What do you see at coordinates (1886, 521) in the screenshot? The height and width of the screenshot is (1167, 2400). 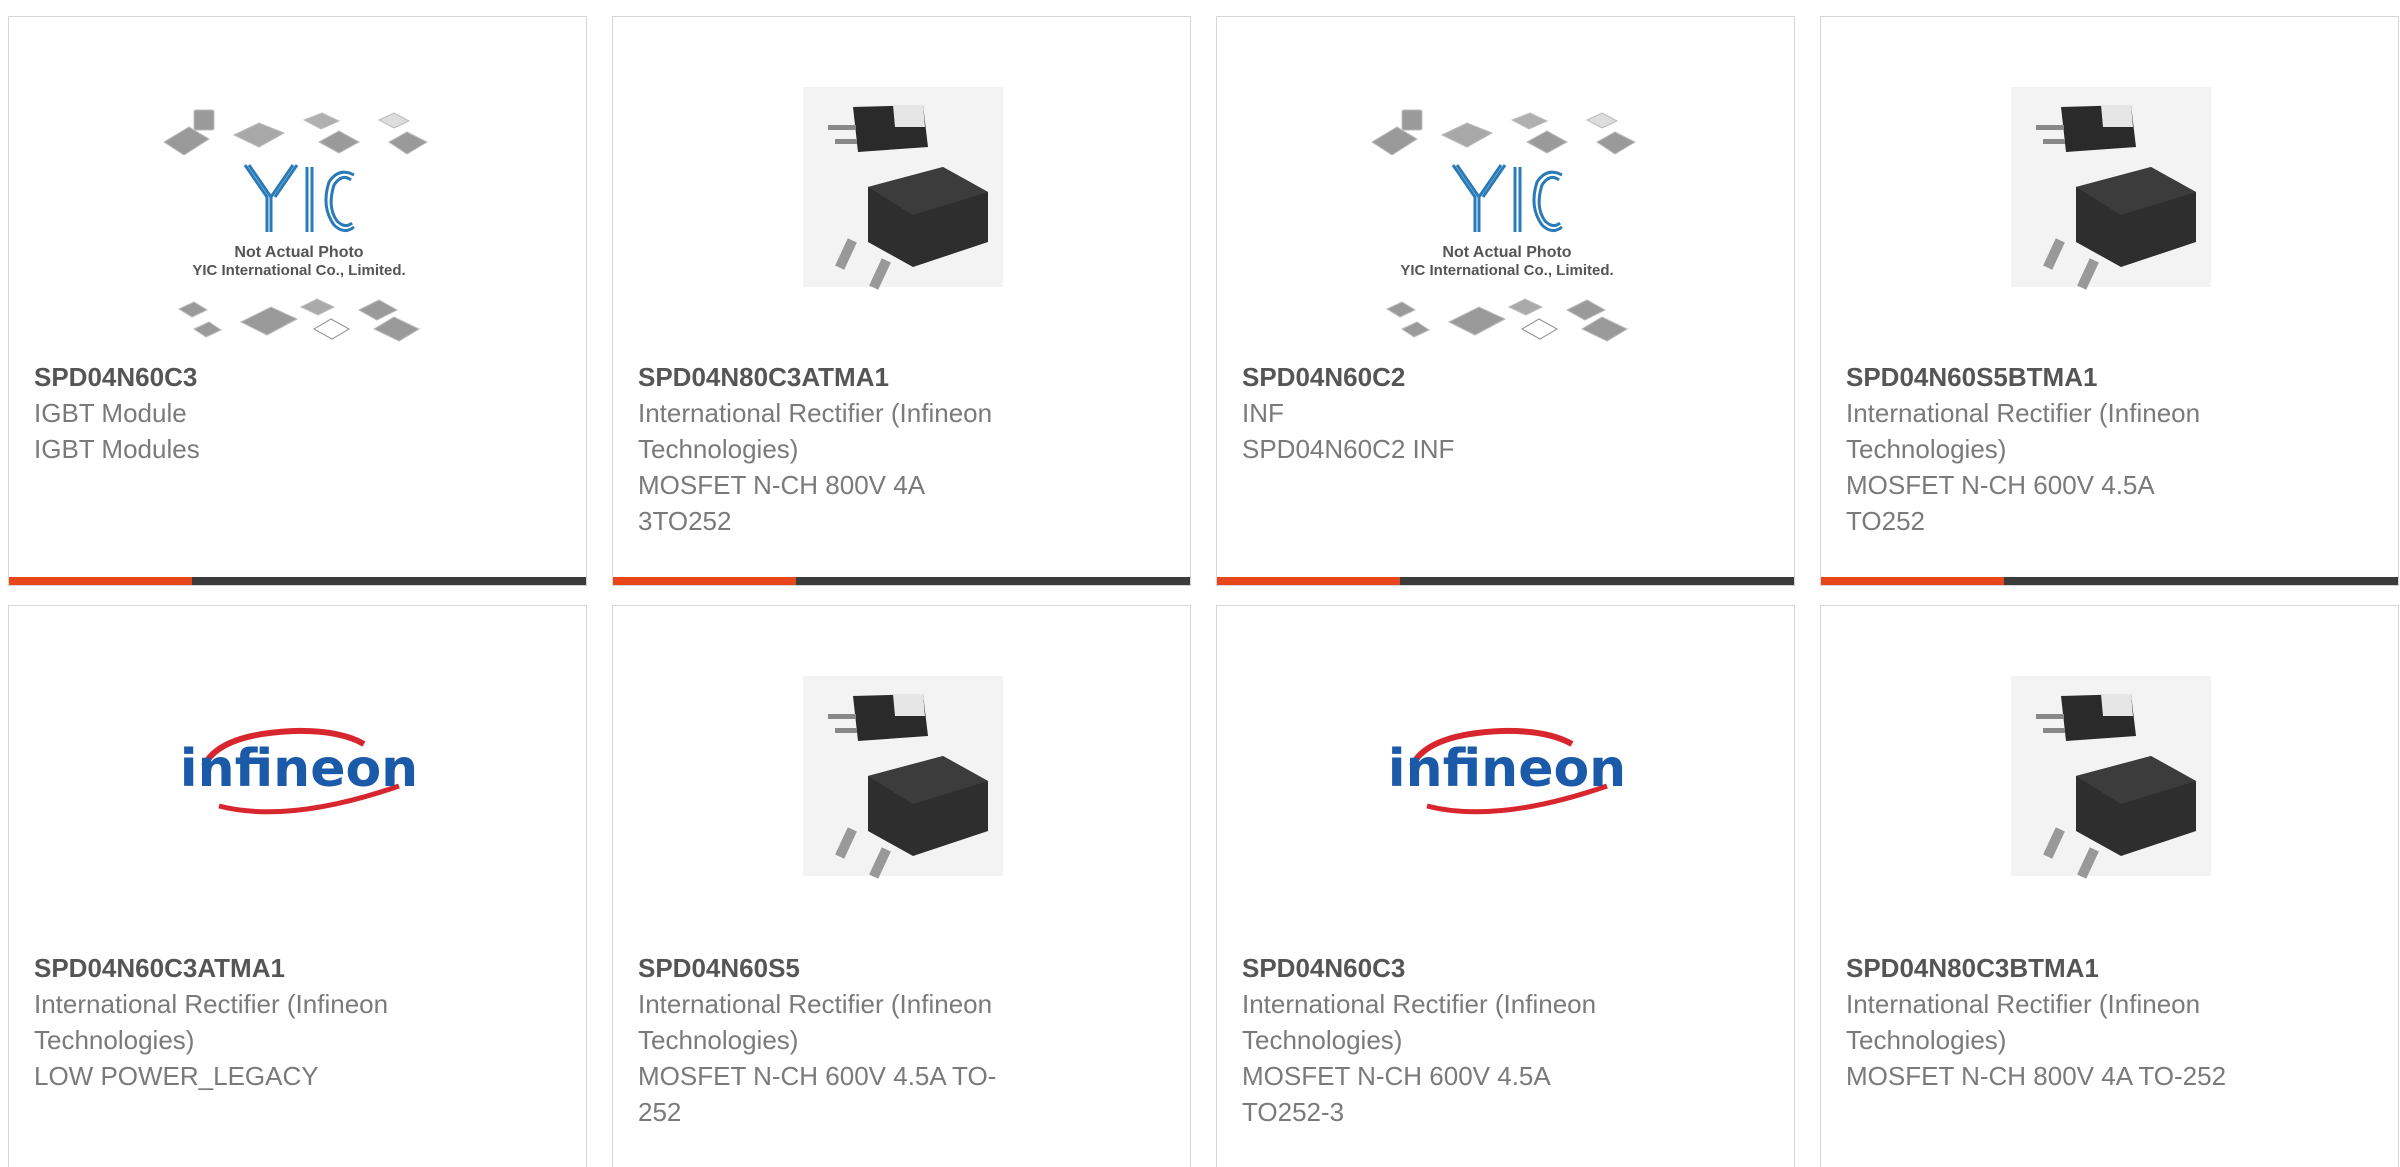 I see `product-line: TO252` at bounding box center [1886, 521].